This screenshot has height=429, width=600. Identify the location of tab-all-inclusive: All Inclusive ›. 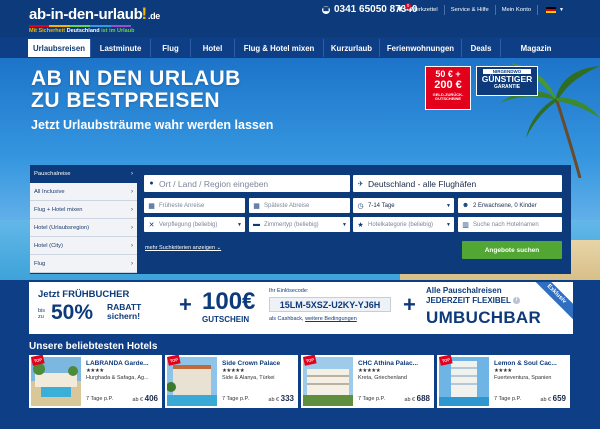
(83, 192).